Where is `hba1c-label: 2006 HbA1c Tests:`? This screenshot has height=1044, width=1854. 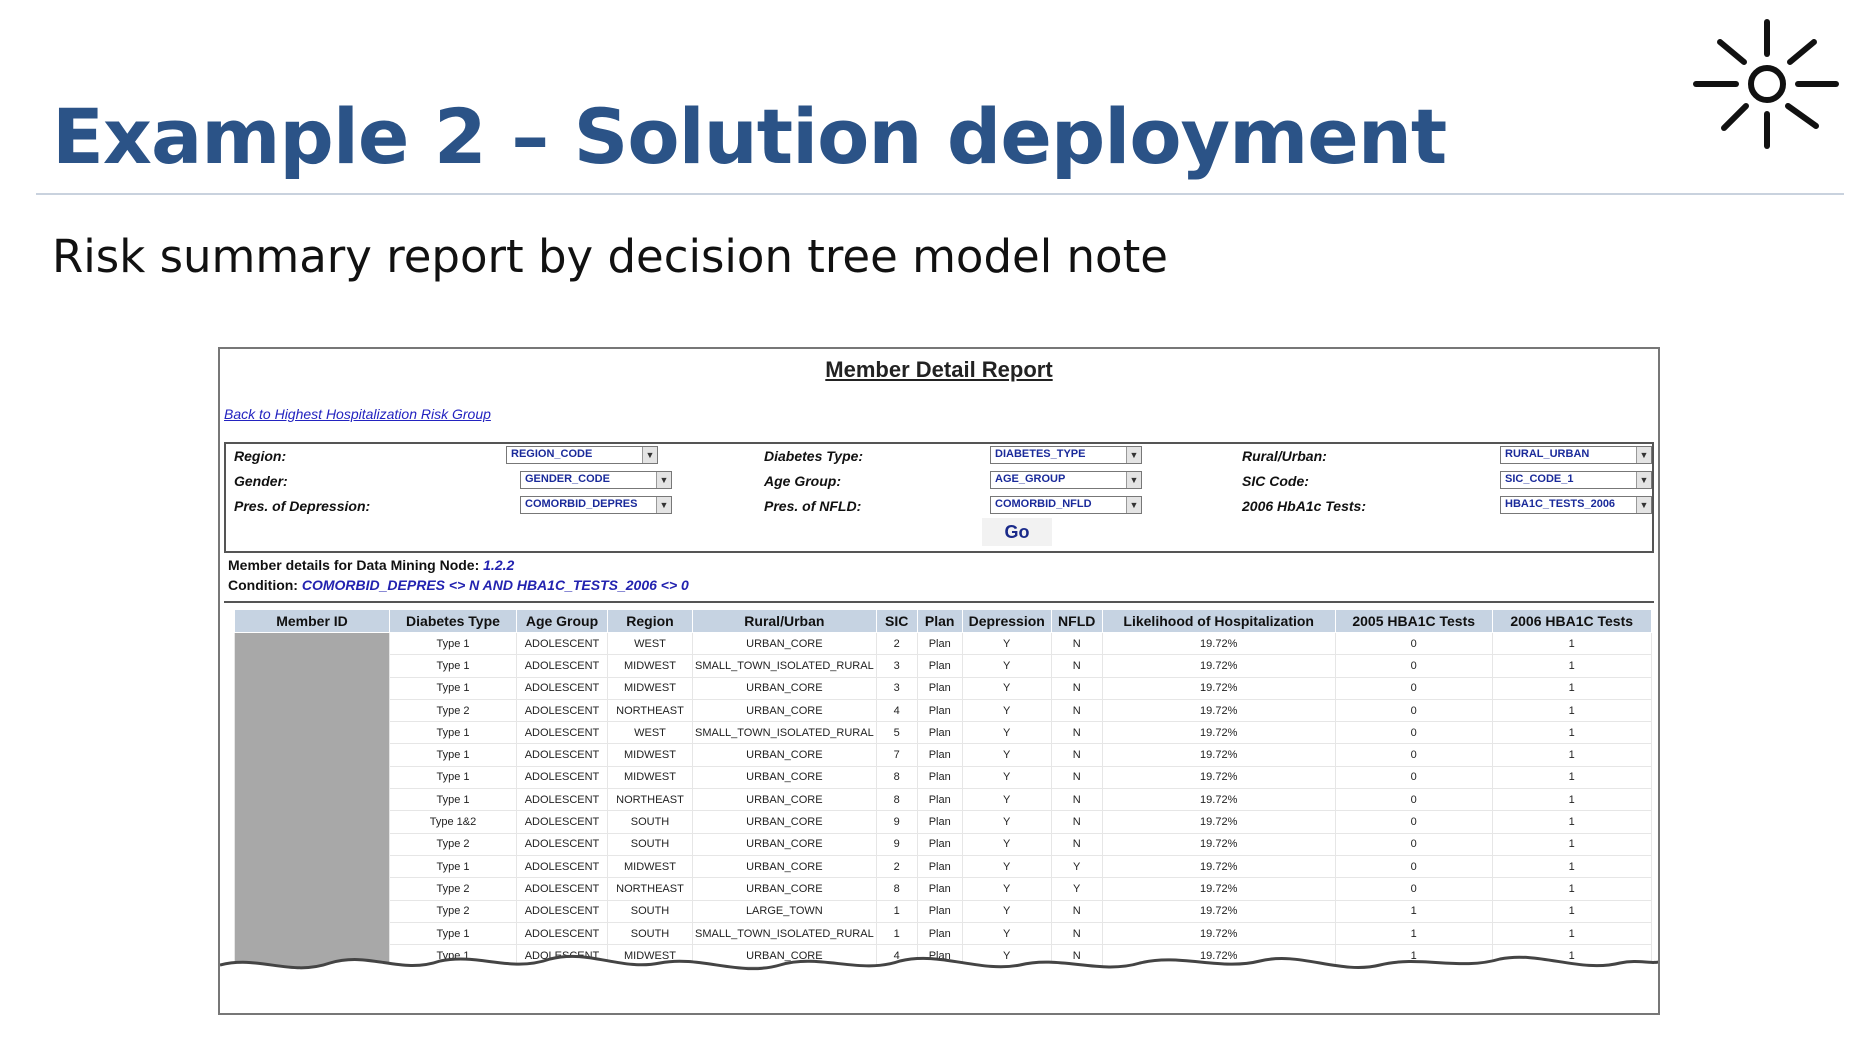
hba1c-label: 2006 HbA1c Tests: is located at coordinates (1304, 506).